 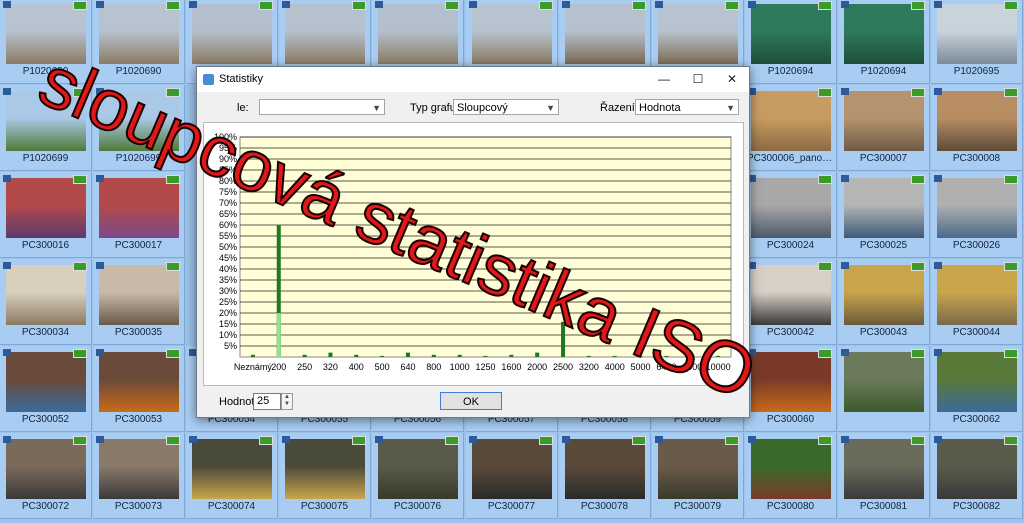 What do you see at coordinates (977, 128) in the screenshot?
I see `thumbnail: PC300008` at bounding box center [977, 128].